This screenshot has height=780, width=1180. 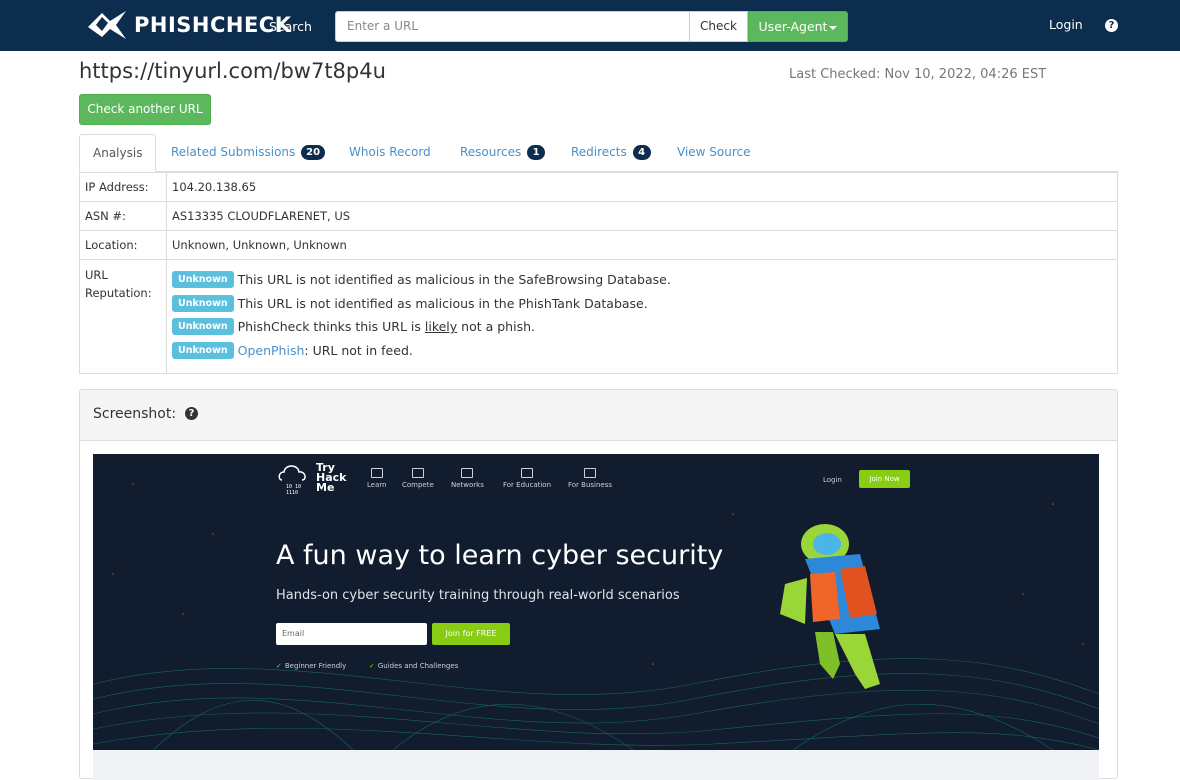 I want to click on brand: PHISHCHECK, so click(x=189, y=25).